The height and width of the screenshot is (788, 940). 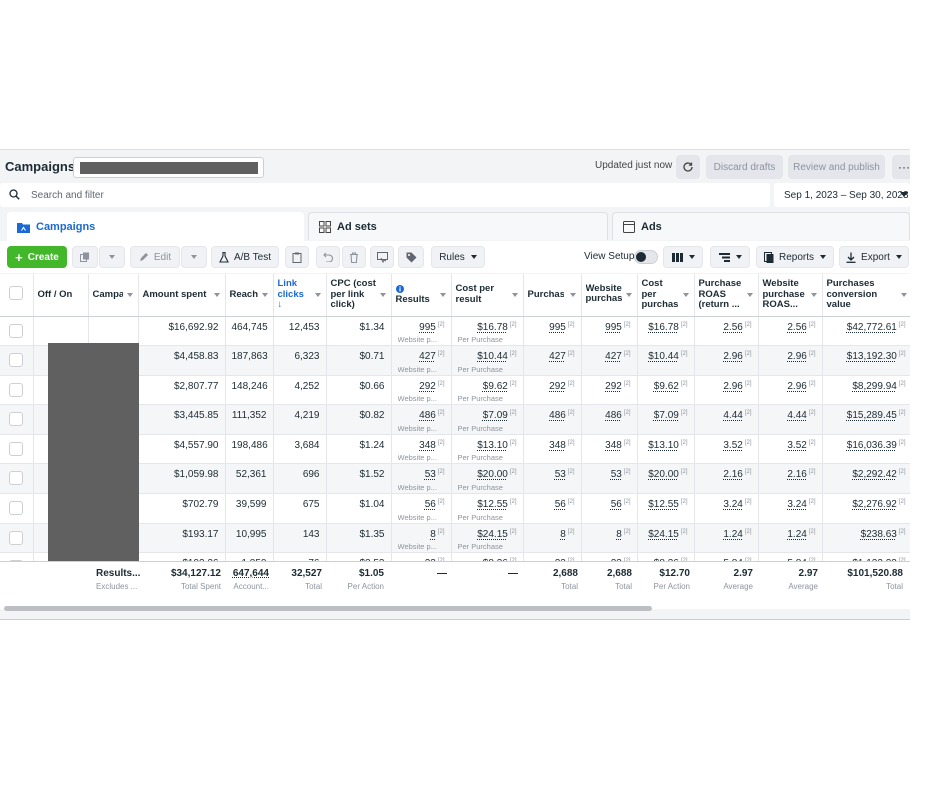 I want to click on cost-per-result-cell: $16.78 [2] Per Purchase, so click(x=487, y=331).